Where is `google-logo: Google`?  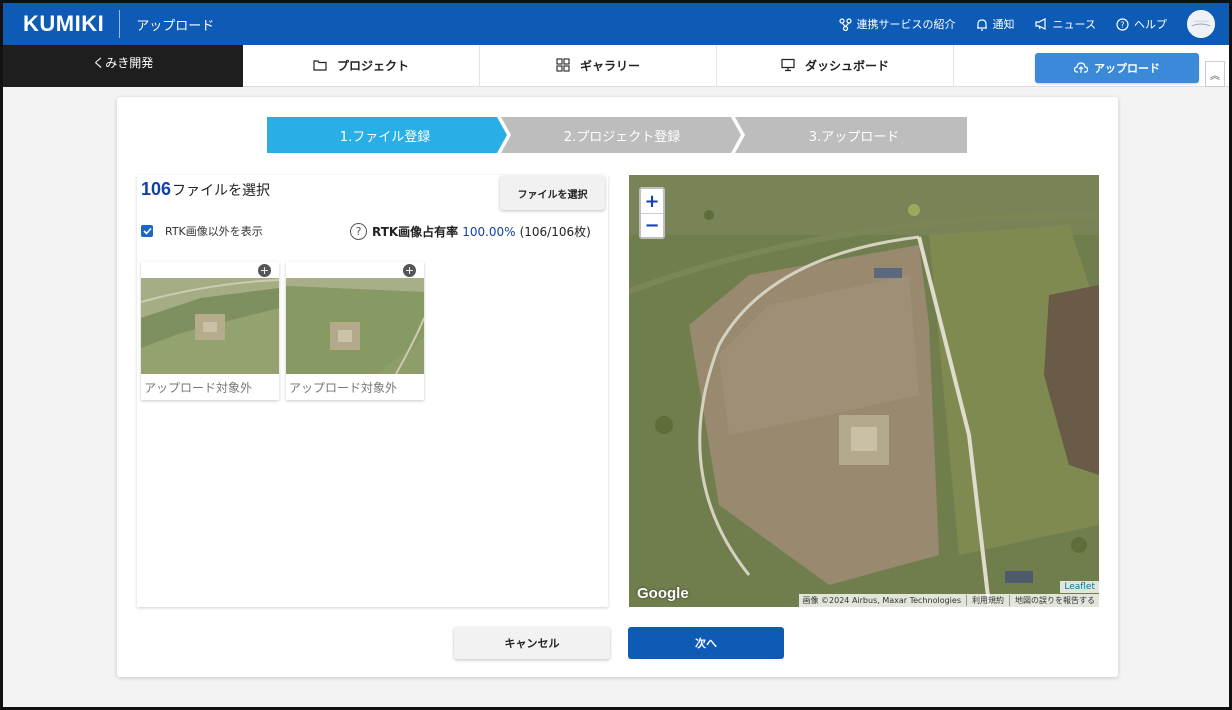 google-logo: Google is located at coordinates (663, 593).